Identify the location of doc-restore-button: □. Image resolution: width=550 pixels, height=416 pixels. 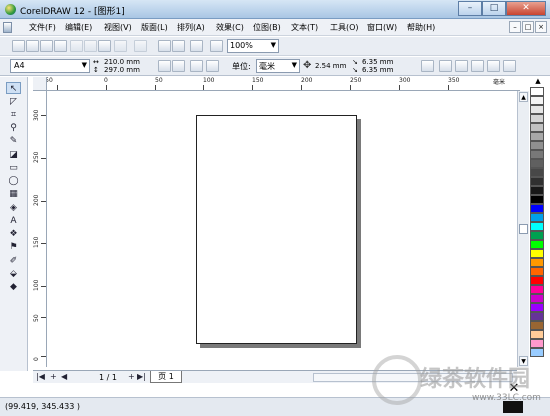
(528, 27).